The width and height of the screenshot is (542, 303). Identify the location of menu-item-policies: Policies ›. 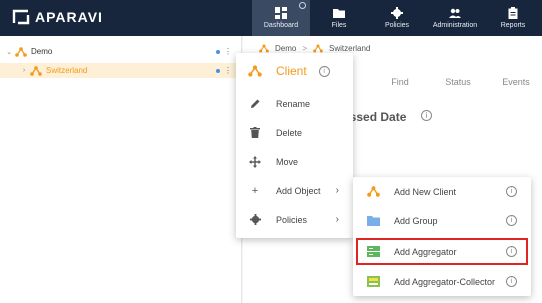
(294, 219).